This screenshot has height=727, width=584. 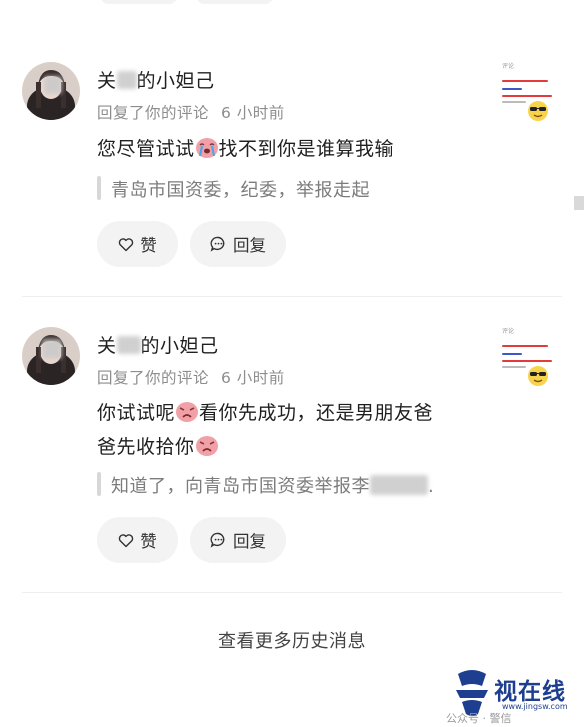 I want to click on reply-text-part: 找不到你是谁算我输, so click(x=306, y=149).